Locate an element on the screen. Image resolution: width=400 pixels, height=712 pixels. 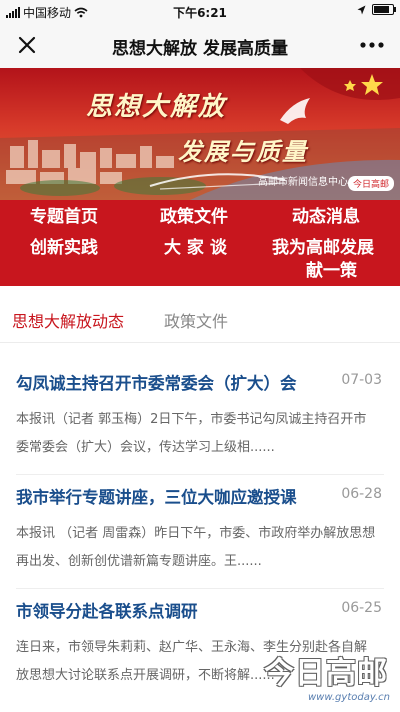
menu-item-innovation: 创新实践 is located at coordinates (64, 248).